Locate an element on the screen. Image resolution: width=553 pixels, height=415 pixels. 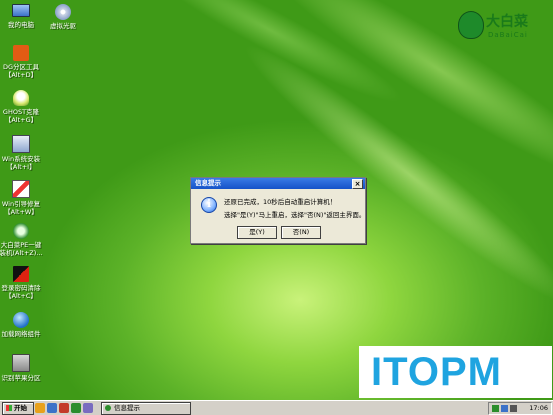
desktop-icon-virtual-drive: 虚拟光驱 is located at coordinates (63, 17).